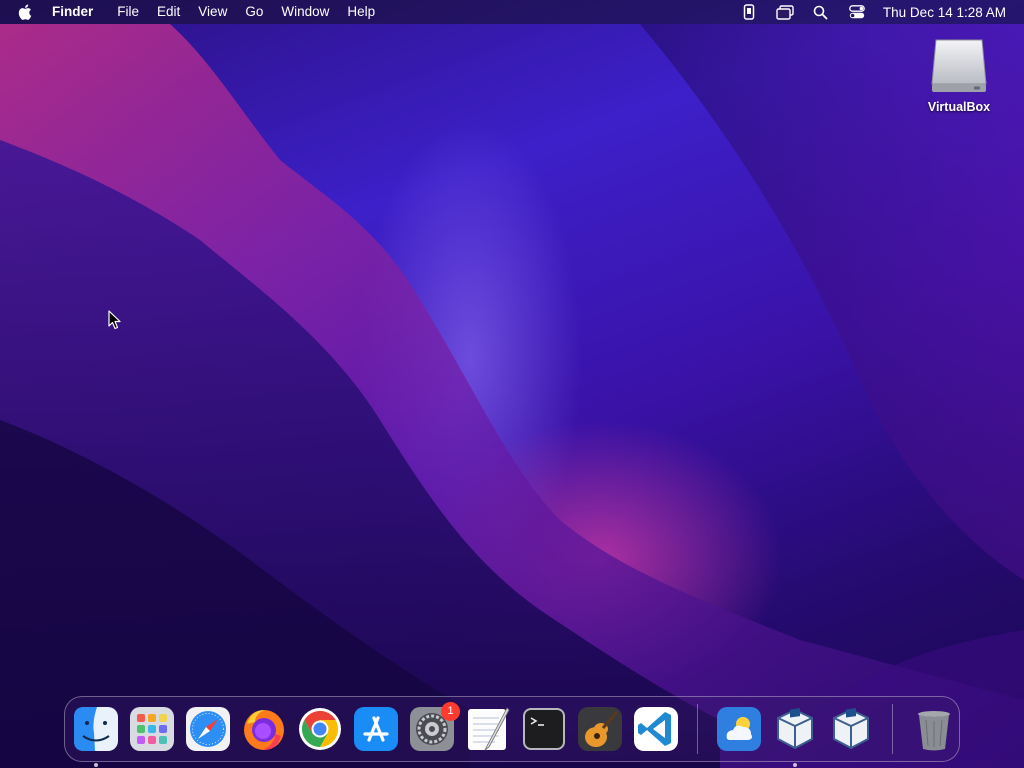 The height and width of the screenshot is (768, 1024). Describe the element at coordinates (821, 12) in the screenshot. I see `spotlight-search-icon` at that location.